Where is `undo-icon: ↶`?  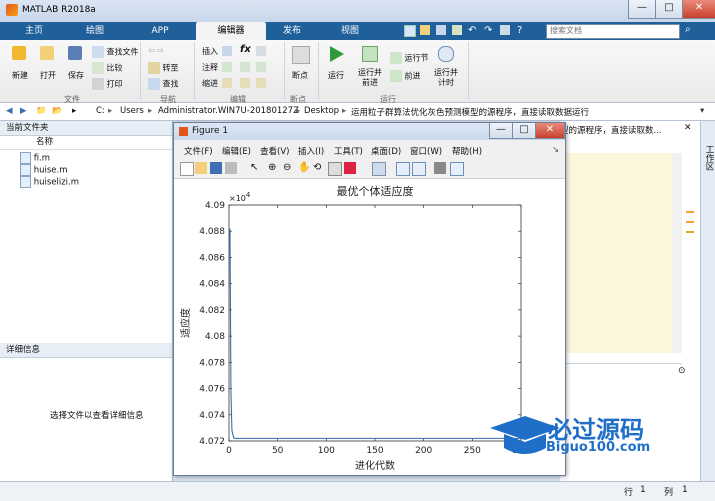 undo-icon: ↶ is located at coordinates (472, 30).